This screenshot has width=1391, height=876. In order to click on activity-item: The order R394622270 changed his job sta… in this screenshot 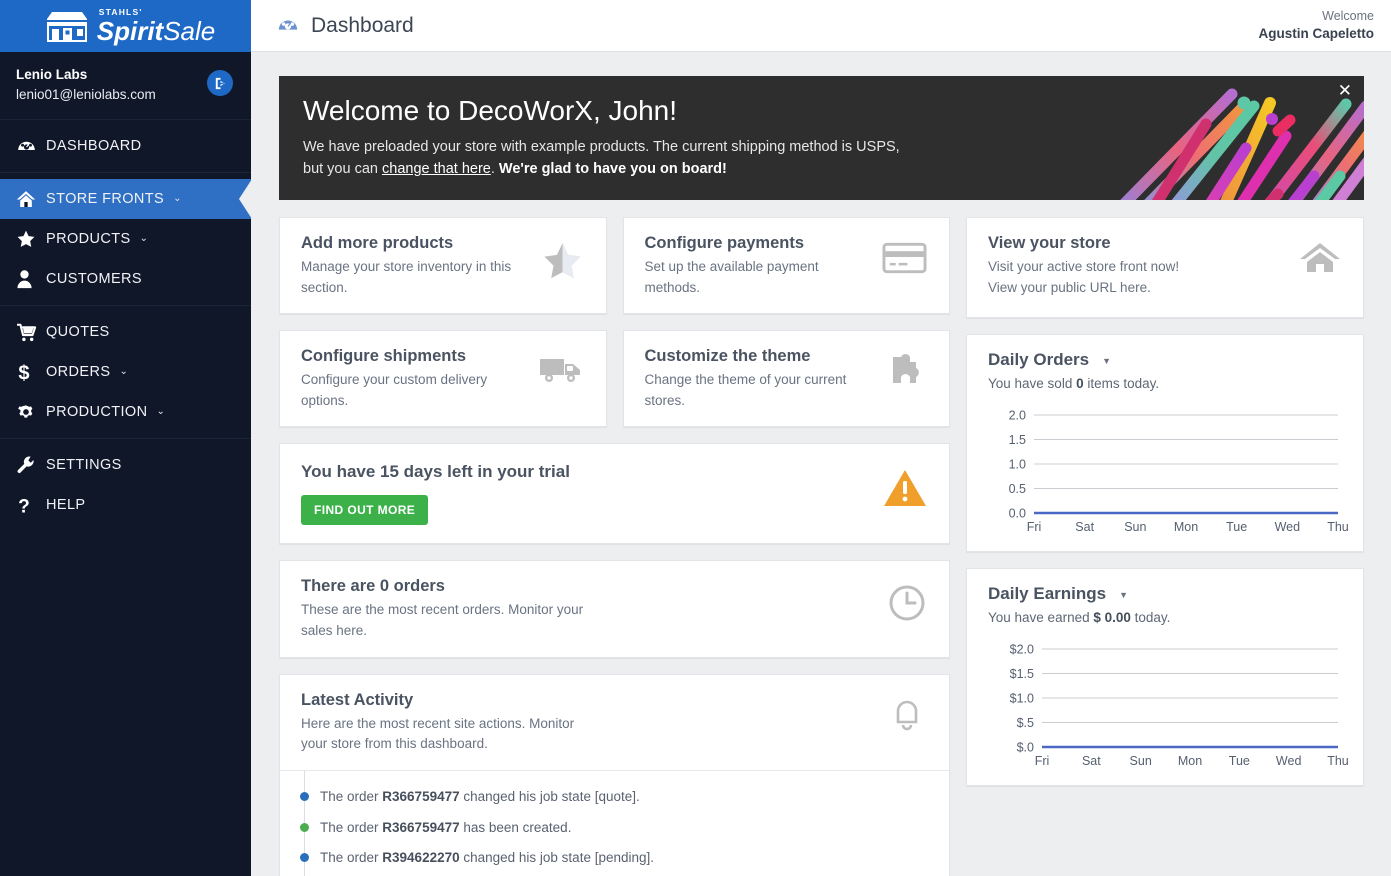, I will do `click(614, 858)`.